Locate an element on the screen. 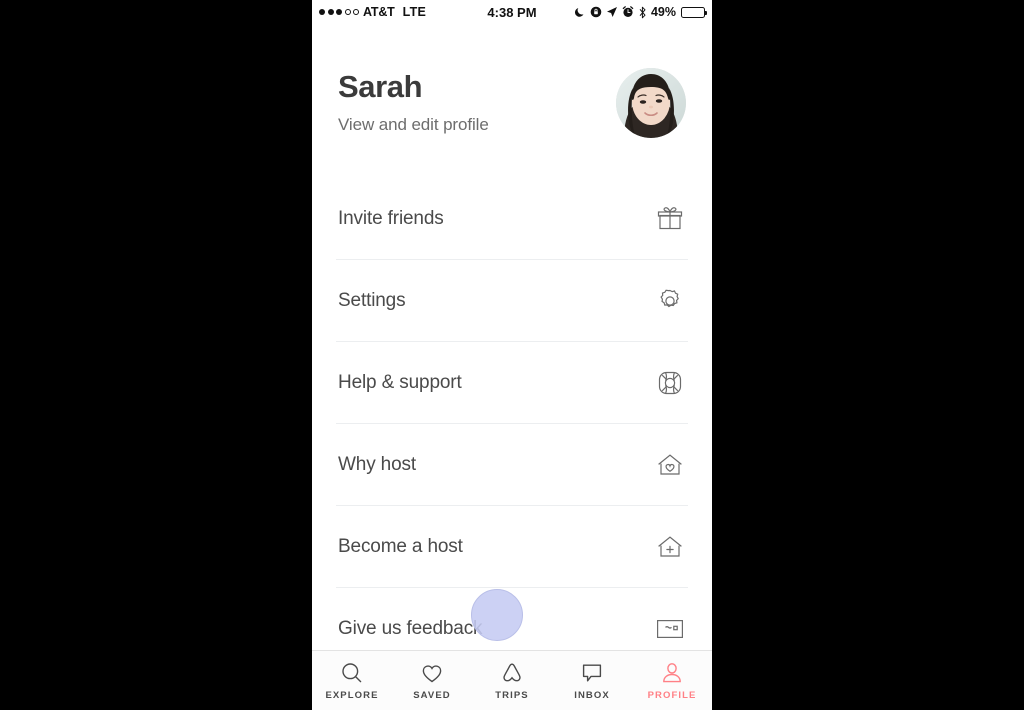 The height and width of the screenshot is (710, 1024). battery-percent-label: 49% is located at coordinates (663, 12).